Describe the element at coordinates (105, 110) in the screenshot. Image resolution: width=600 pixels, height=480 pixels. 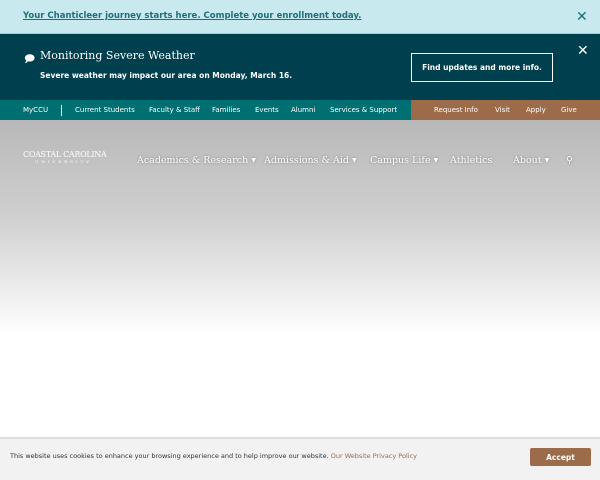
I see `util-current-students: Current Students` at that location.